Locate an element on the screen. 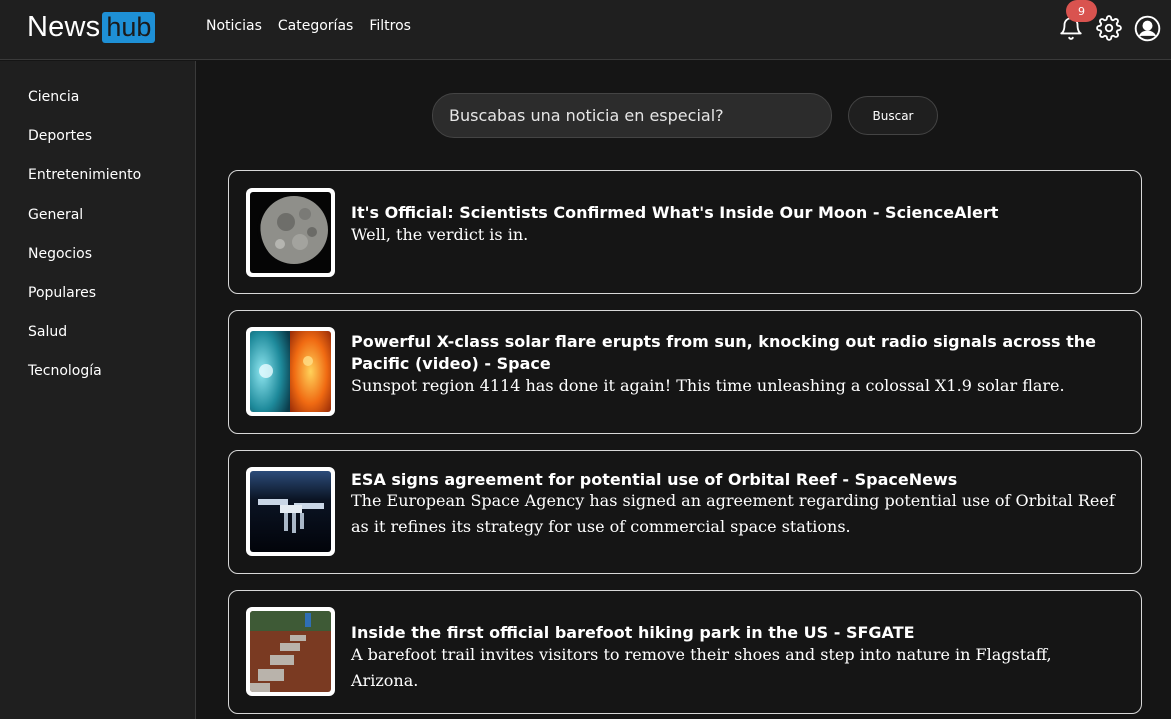 This screenshot has height=719, width=1171. sidebar-item-general: General is located at coordinates (55, 215).